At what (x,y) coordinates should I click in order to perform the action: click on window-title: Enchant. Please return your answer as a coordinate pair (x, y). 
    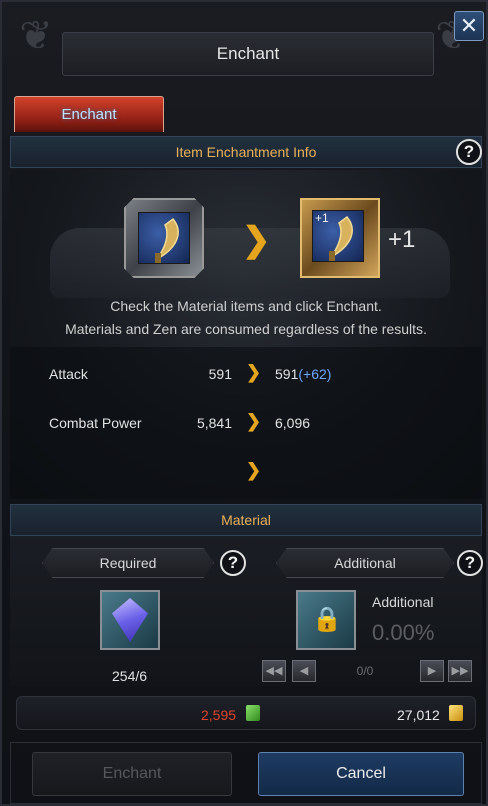
    Looking at the image, I should click on (248, 53).